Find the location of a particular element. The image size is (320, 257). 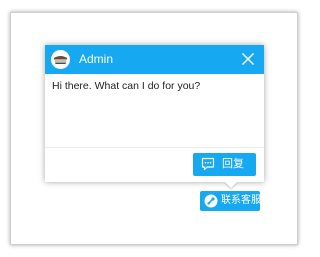

chat-pointer is located at coordinates (231, 185).